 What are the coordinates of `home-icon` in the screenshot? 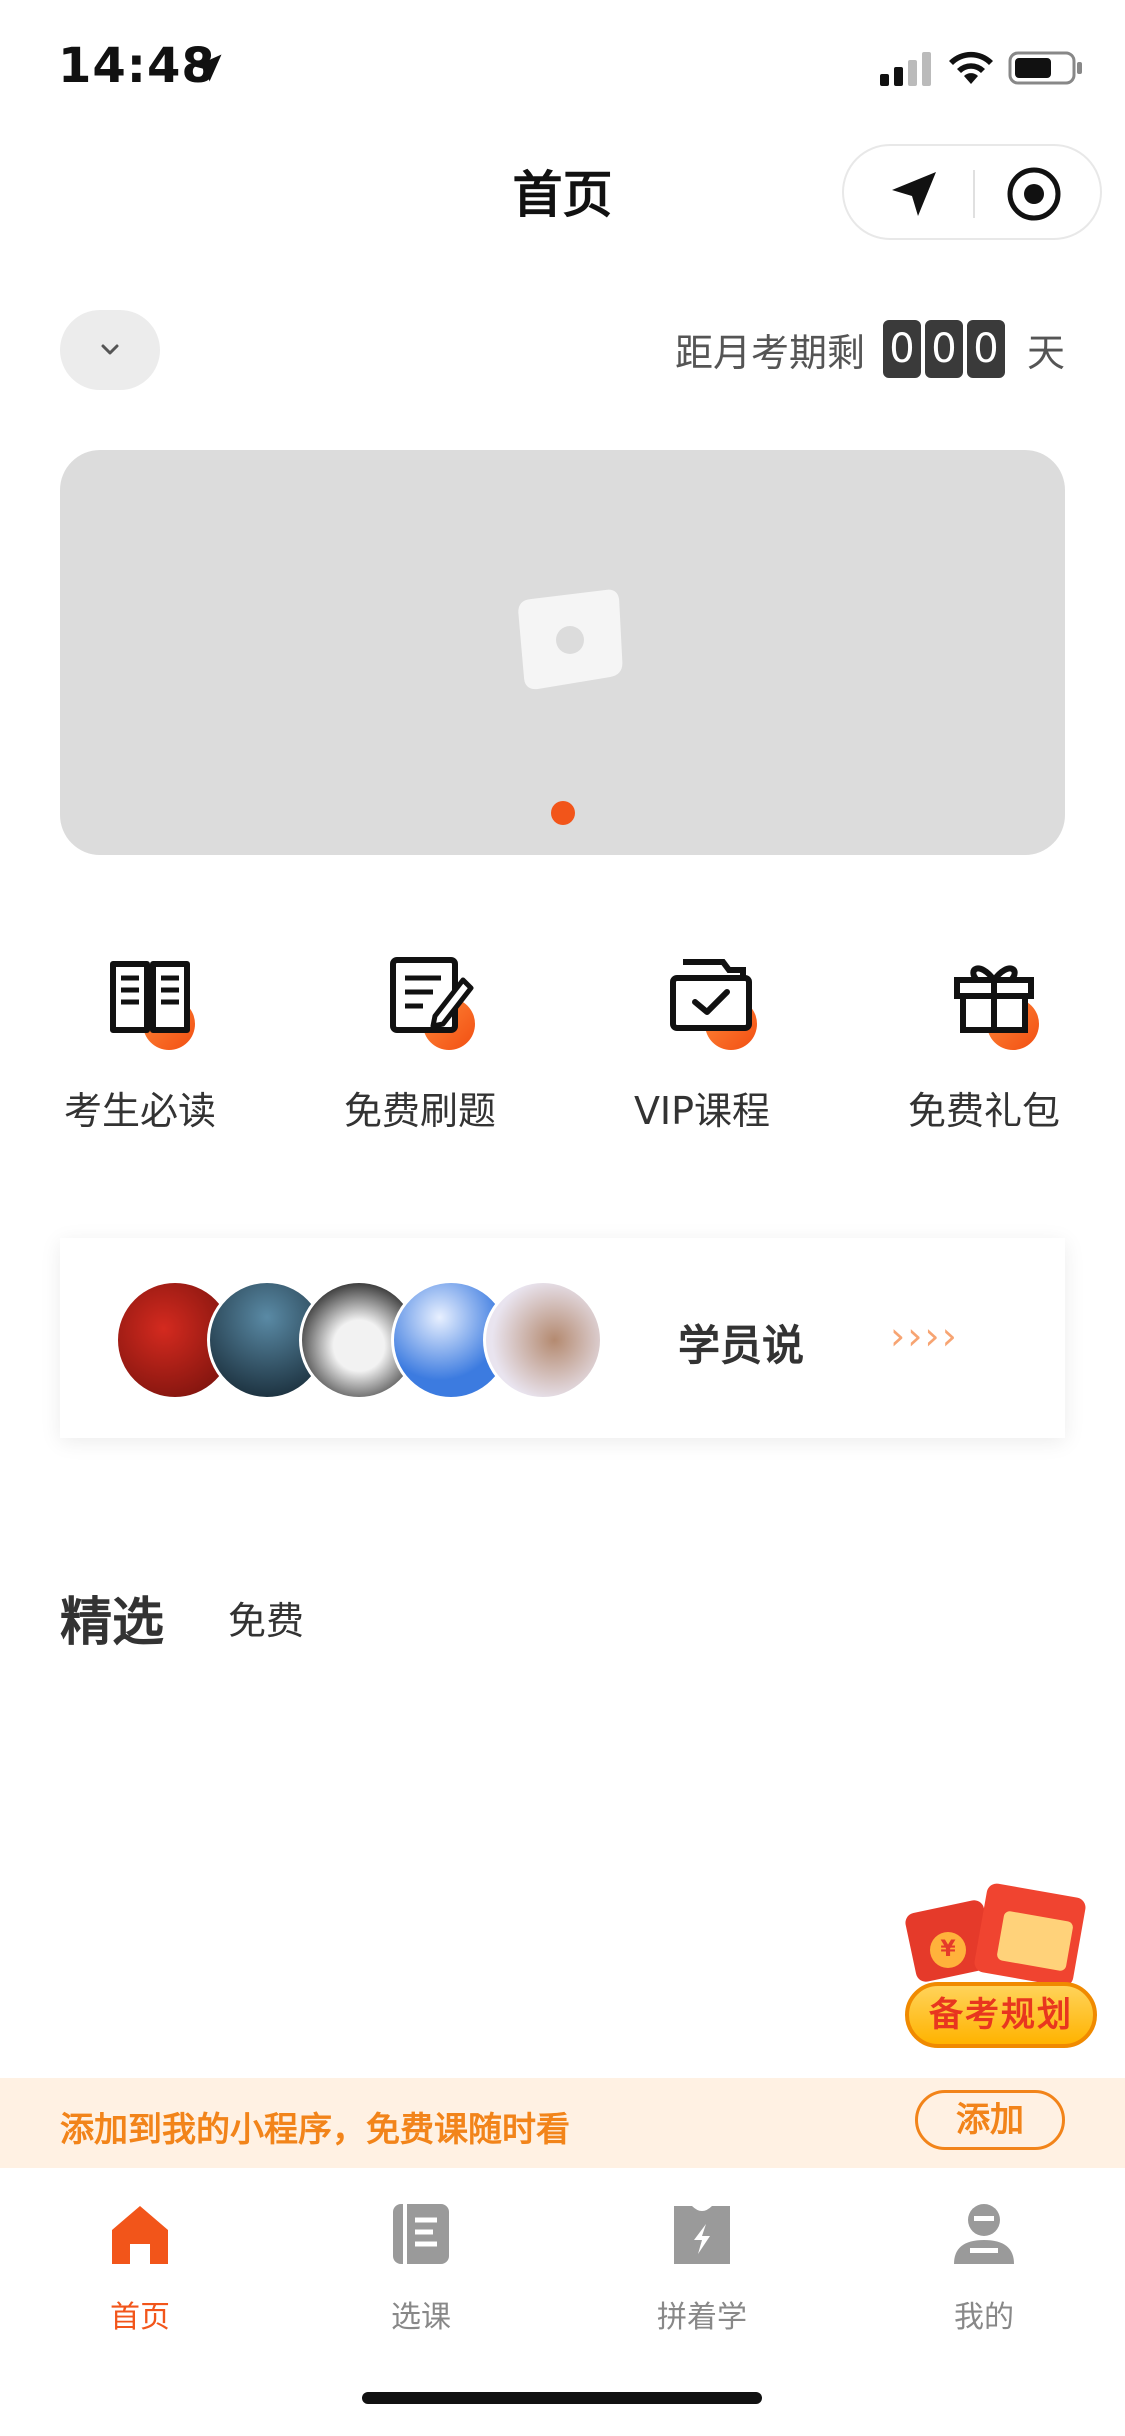 It's located at (140, 2235).